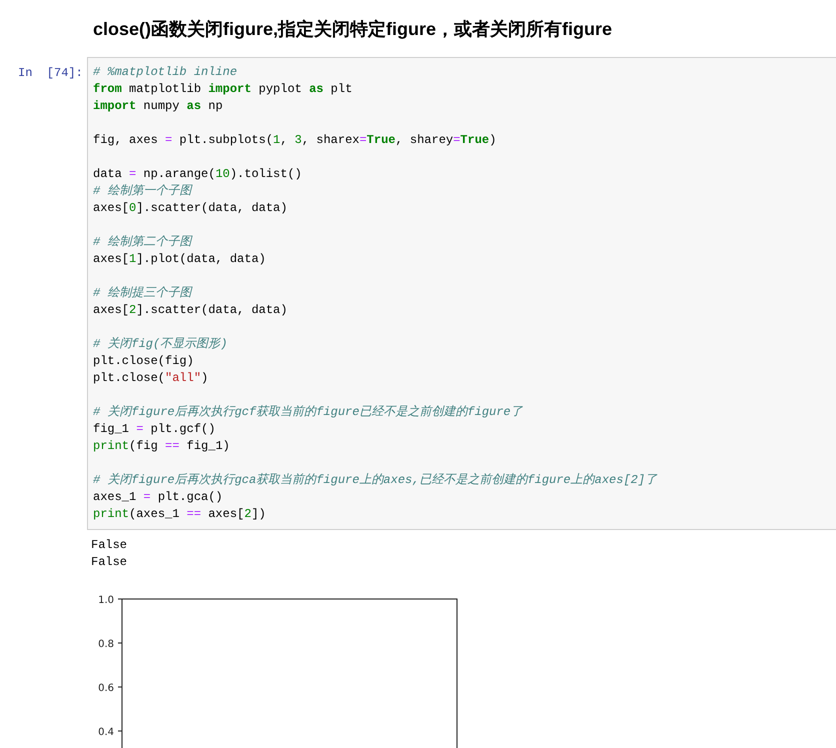 This screenshot has height=748, width=836. What do you see at coordinates (295, 140) in the screenshot?
I see `code-line: fig, axes = plt.subplots(1, 3, sharex=True, sharey=True)` at bounding box center [295, 140].